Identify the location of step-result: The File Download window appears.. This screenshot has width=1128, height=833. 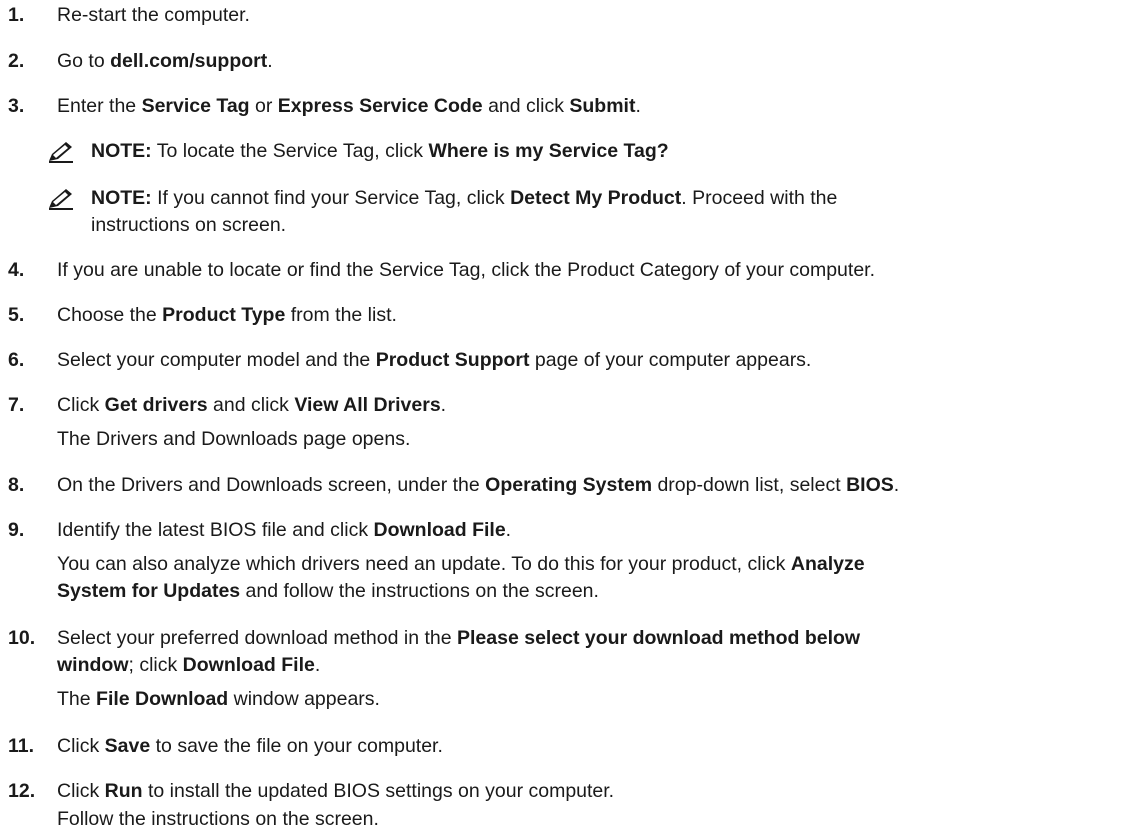
(591, 699).